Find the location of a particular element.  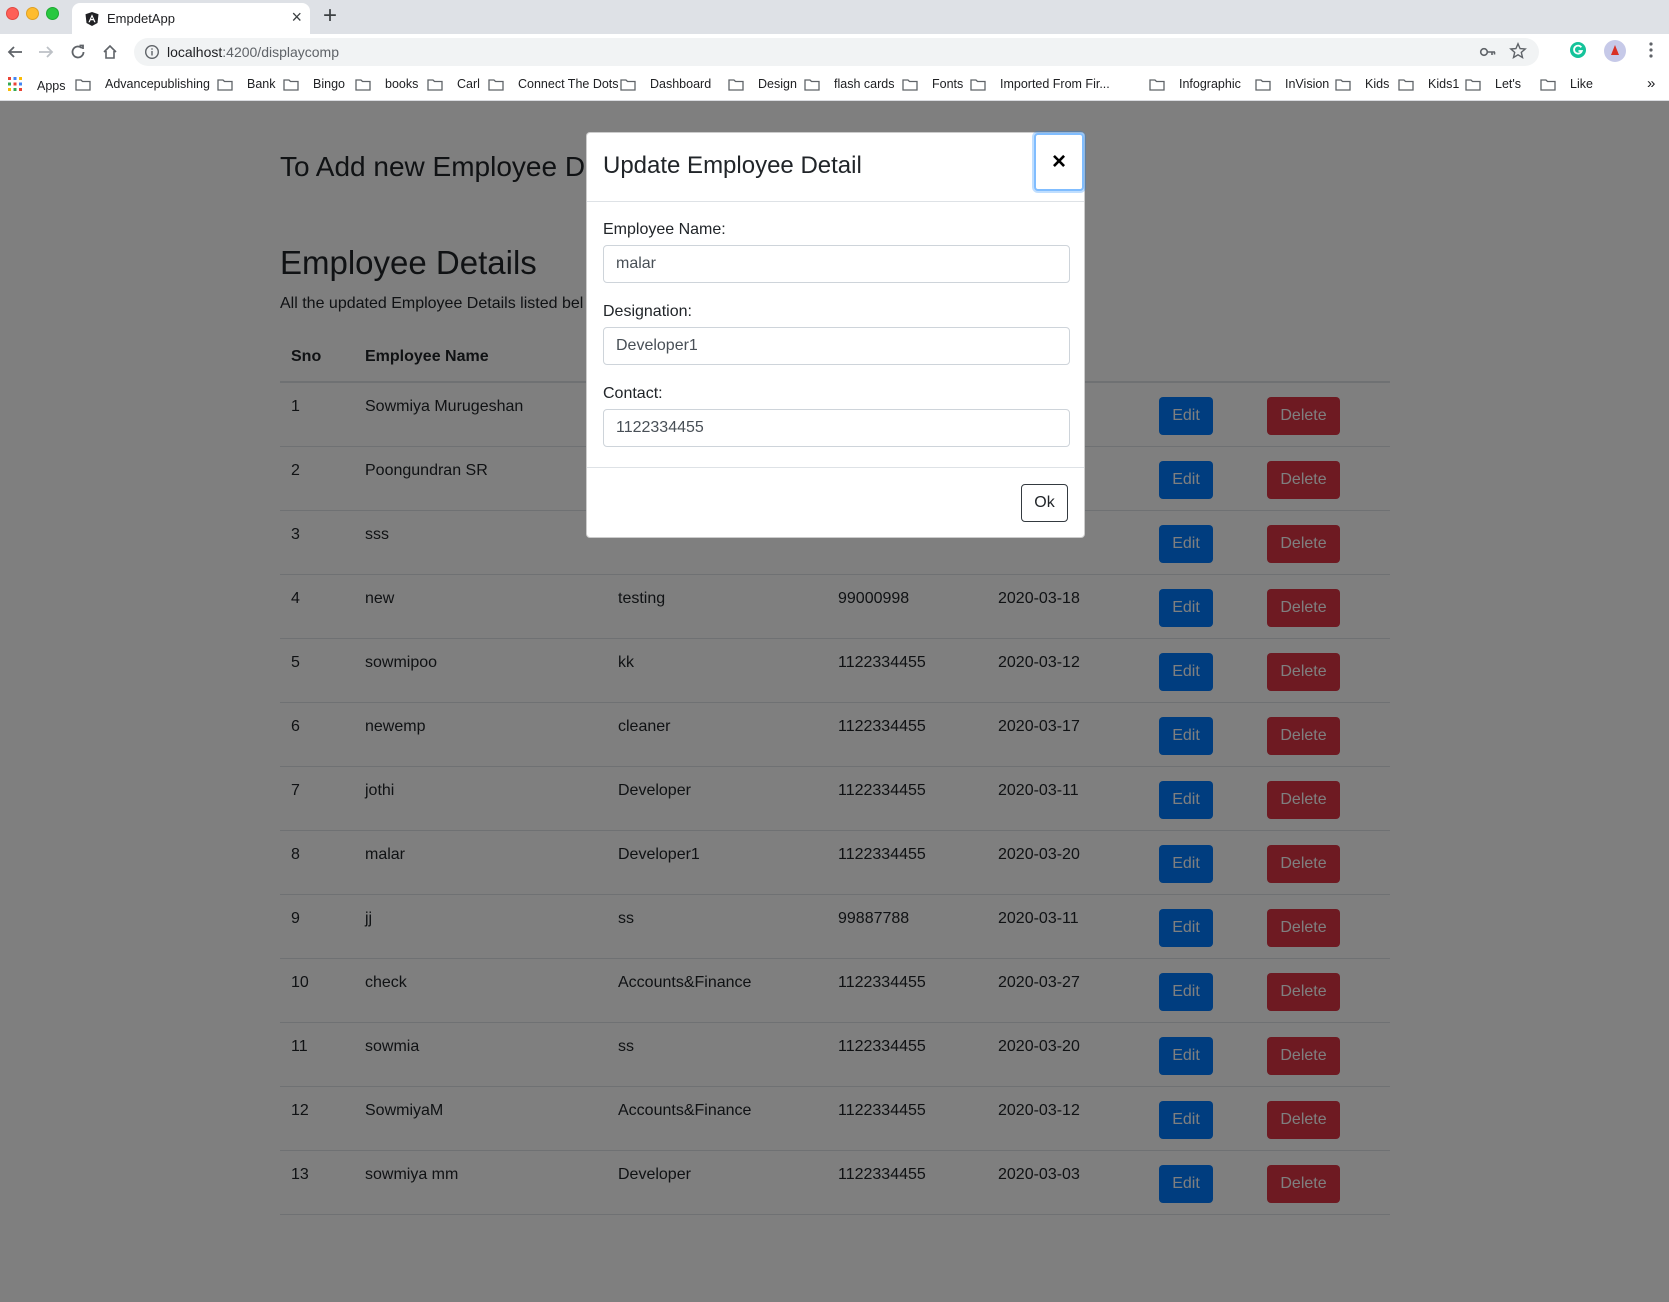

bookmark-folder: Infographic is located at coordinates (1195, 84).